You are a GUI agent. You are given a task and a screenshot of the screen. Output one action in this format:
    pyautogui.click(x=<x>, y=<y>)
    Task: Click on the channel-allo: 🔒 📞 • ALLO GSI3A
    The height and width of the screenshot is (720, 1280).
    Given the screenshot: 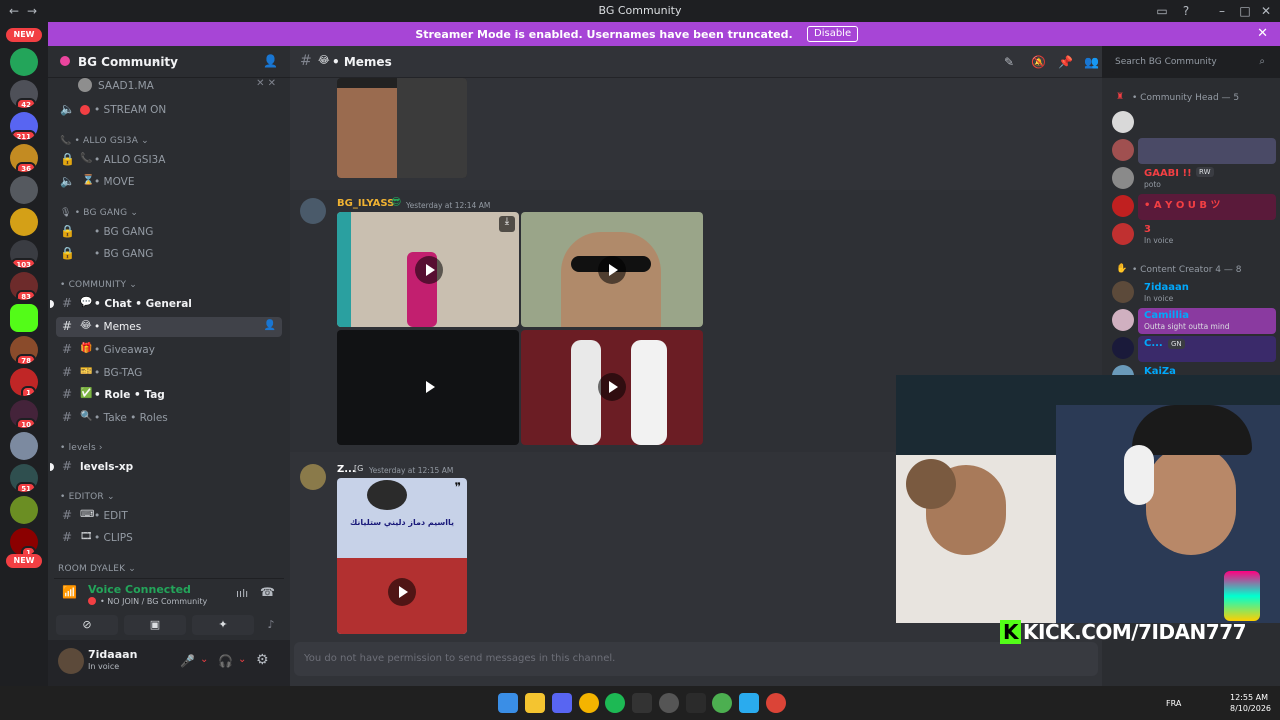 What is the action you would take?
    pyautogui.click(x=169, y=160)
    